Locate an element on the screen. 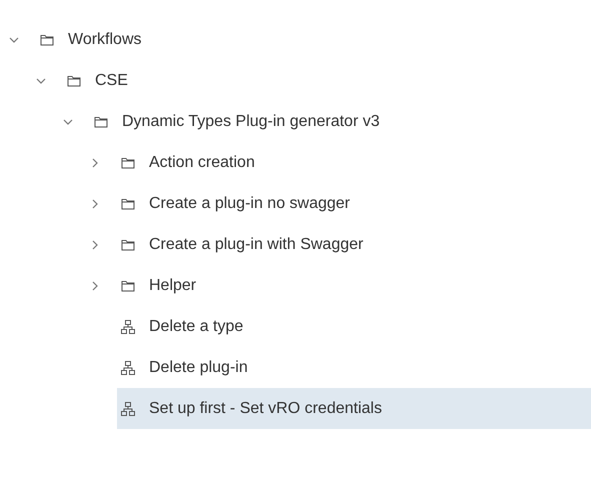 Image resolution: width=591 pixels, height=504 pixels. tree-item: CSE is located at coordinates (327, 80).